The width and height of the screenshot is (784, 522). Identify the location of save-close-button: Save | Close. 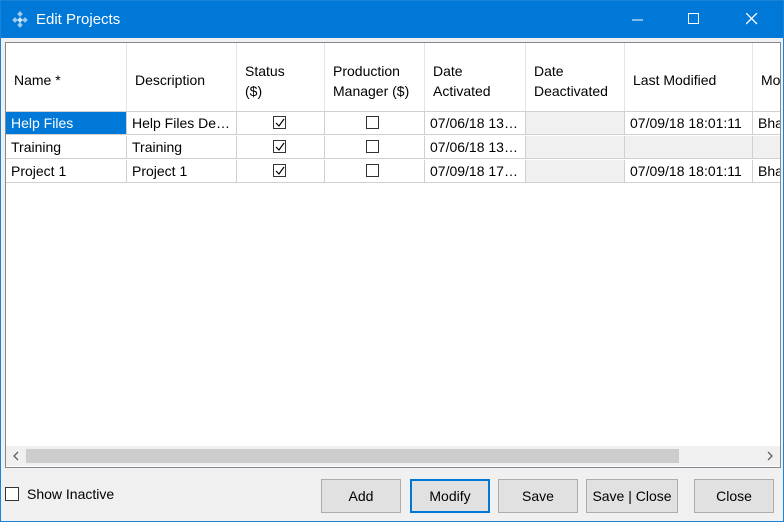
(632, 496).